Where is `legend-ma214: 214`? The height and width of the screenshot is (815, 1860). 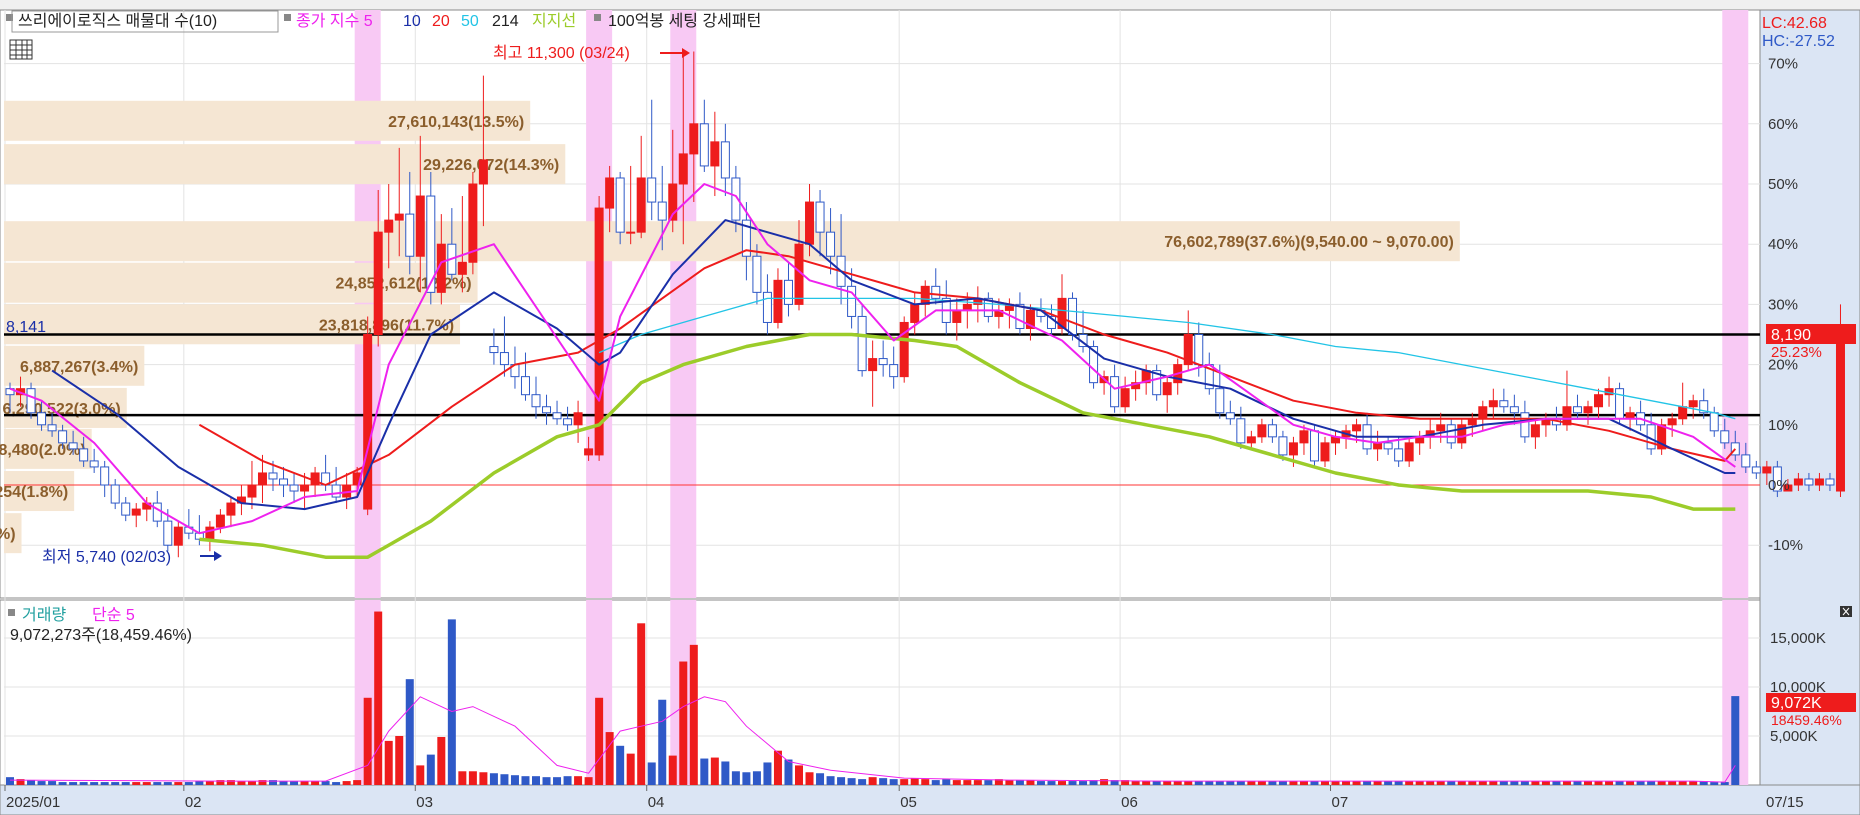
legend-ma214: 214 is located at coordinates (505, 21).